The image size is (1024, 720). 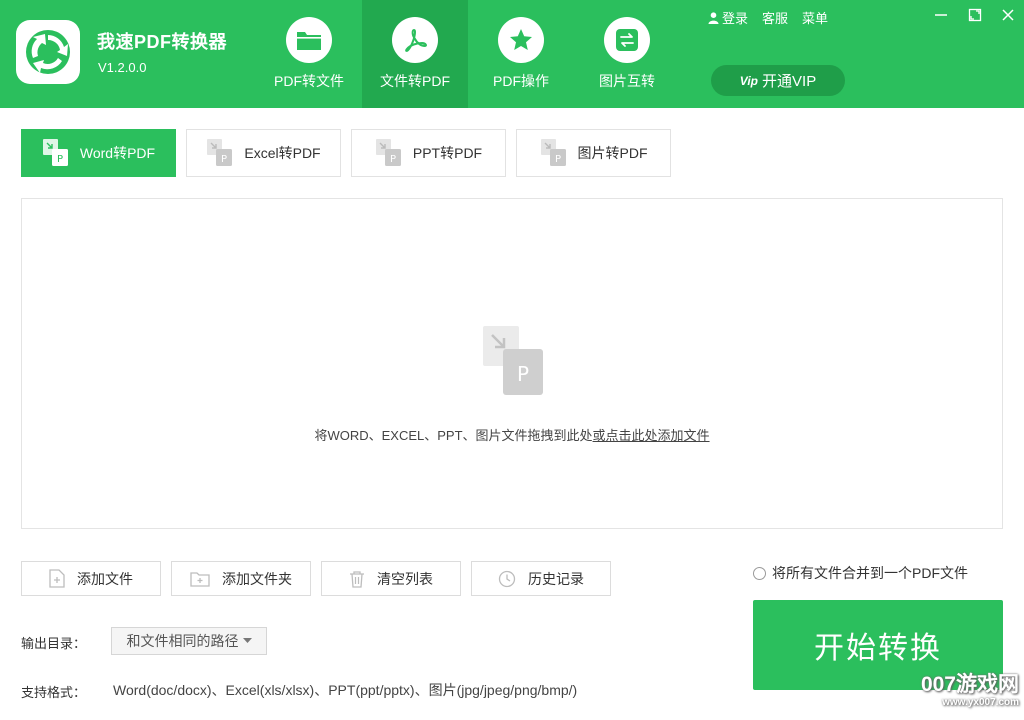 What do you see at coordinates (627, 81) in the screenshot?
I see `nav-label: 图片互转` at bounding box center [627, 81].